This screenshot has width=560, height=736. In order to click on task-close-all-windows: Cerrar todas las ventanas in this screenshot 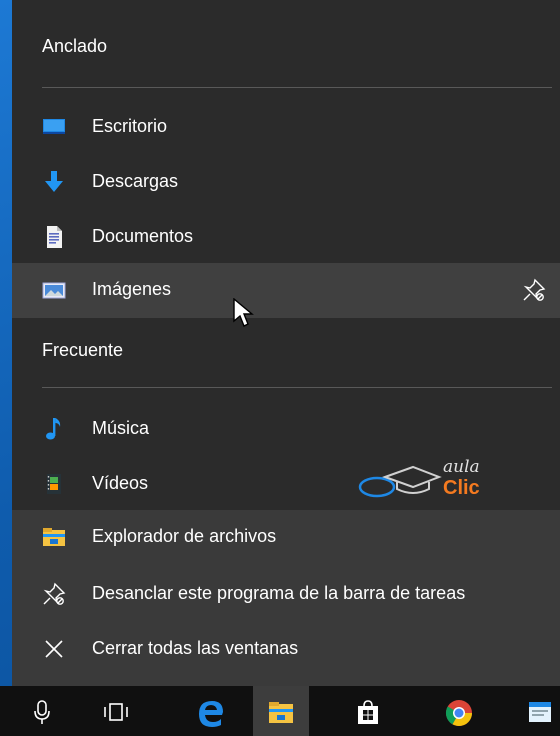, I will do `click(286, 649)`.